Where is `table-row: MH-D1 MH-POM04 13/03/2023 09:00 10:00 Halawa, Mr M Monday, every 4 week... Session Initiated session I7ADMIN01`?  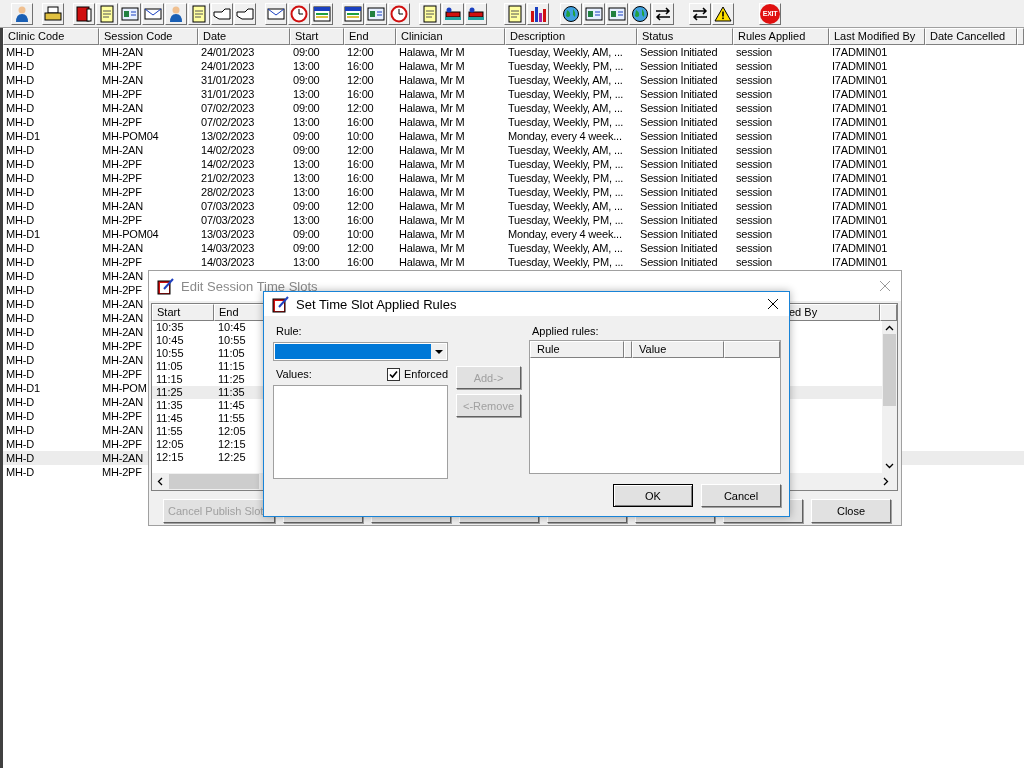 table-row: MH-D1 MH-POM04 13/03/2023 09:00 10:00 Halawa, Mr M Monday, every 4 week... Session Initiated session I7ADMIN01 is located at coordinates (513, 234).